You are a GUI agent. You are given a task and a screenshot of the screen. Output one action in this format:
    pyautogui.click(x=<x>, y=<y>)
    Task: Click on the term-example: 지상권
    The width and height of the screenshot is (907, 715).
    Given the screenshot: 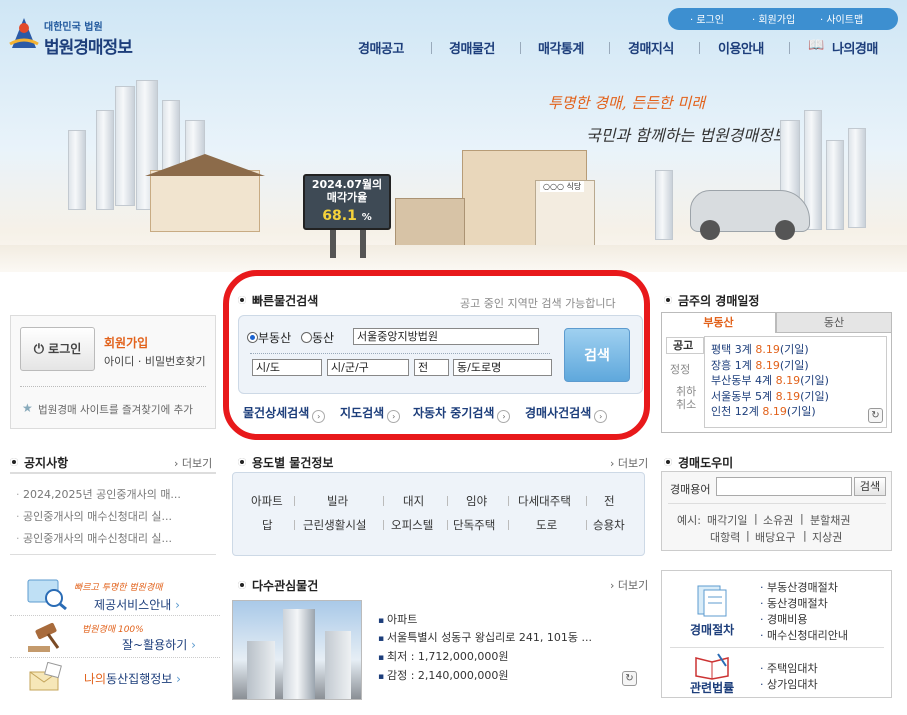 What is the action you would take?
    pyautogui.click(x=827, y=537)
    